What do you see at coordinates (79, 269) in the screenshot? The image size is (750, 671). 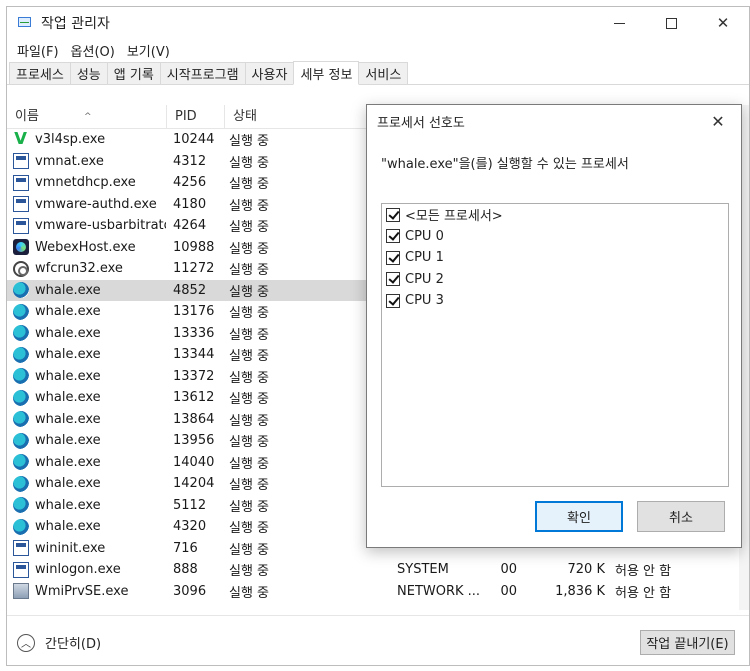 I see `process-name: wfcrun32.exe` at bounding box center [79, 269].